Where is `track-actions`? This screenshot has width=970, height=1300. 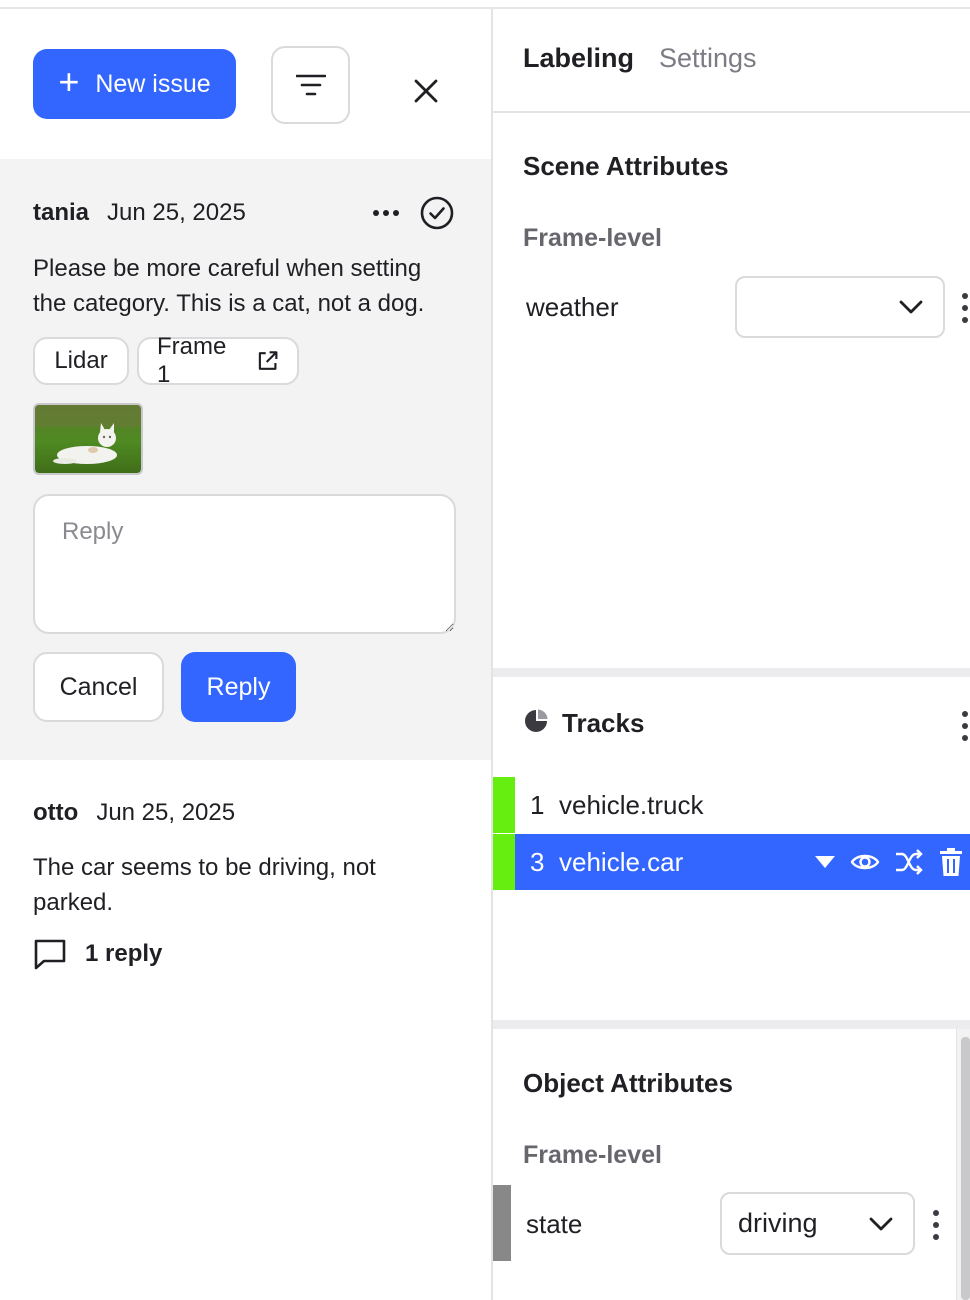 track-actions is located at coordinates (889, 862).